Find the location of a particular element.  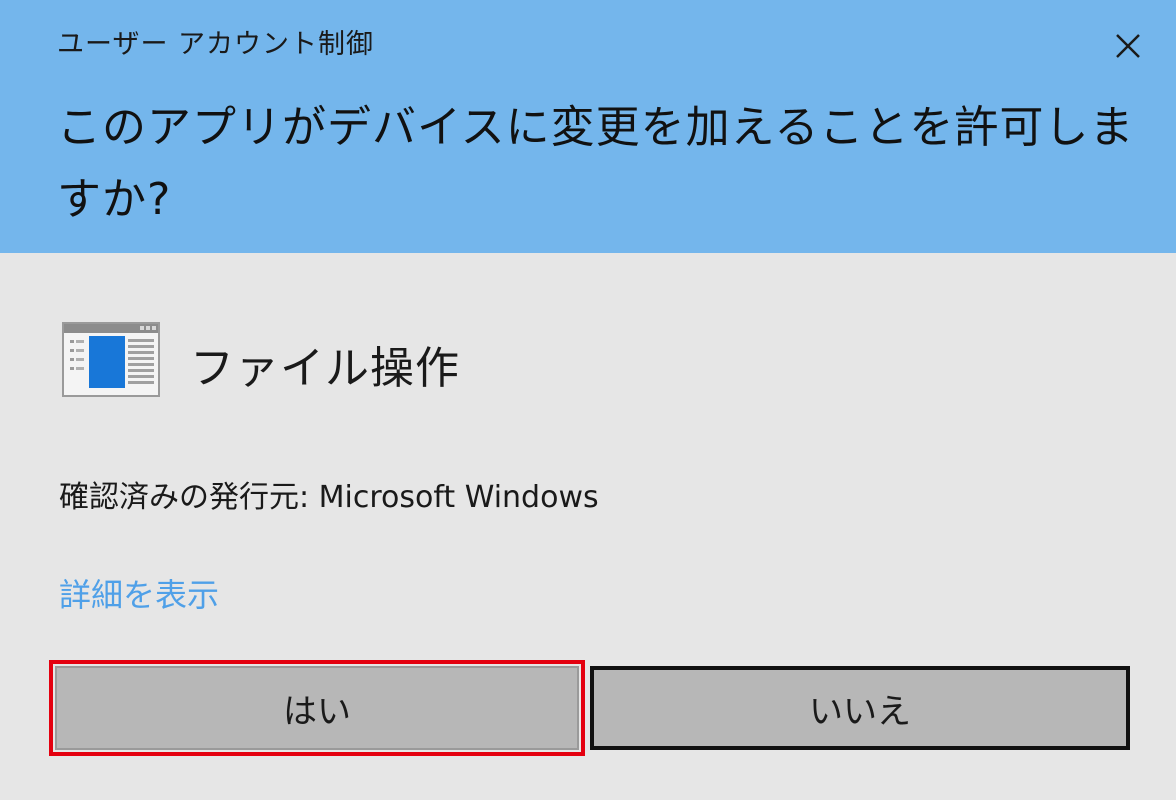

verified-publisher: 確認済みの発行元: Microsoft Windows is located at coordinates (329, 497).